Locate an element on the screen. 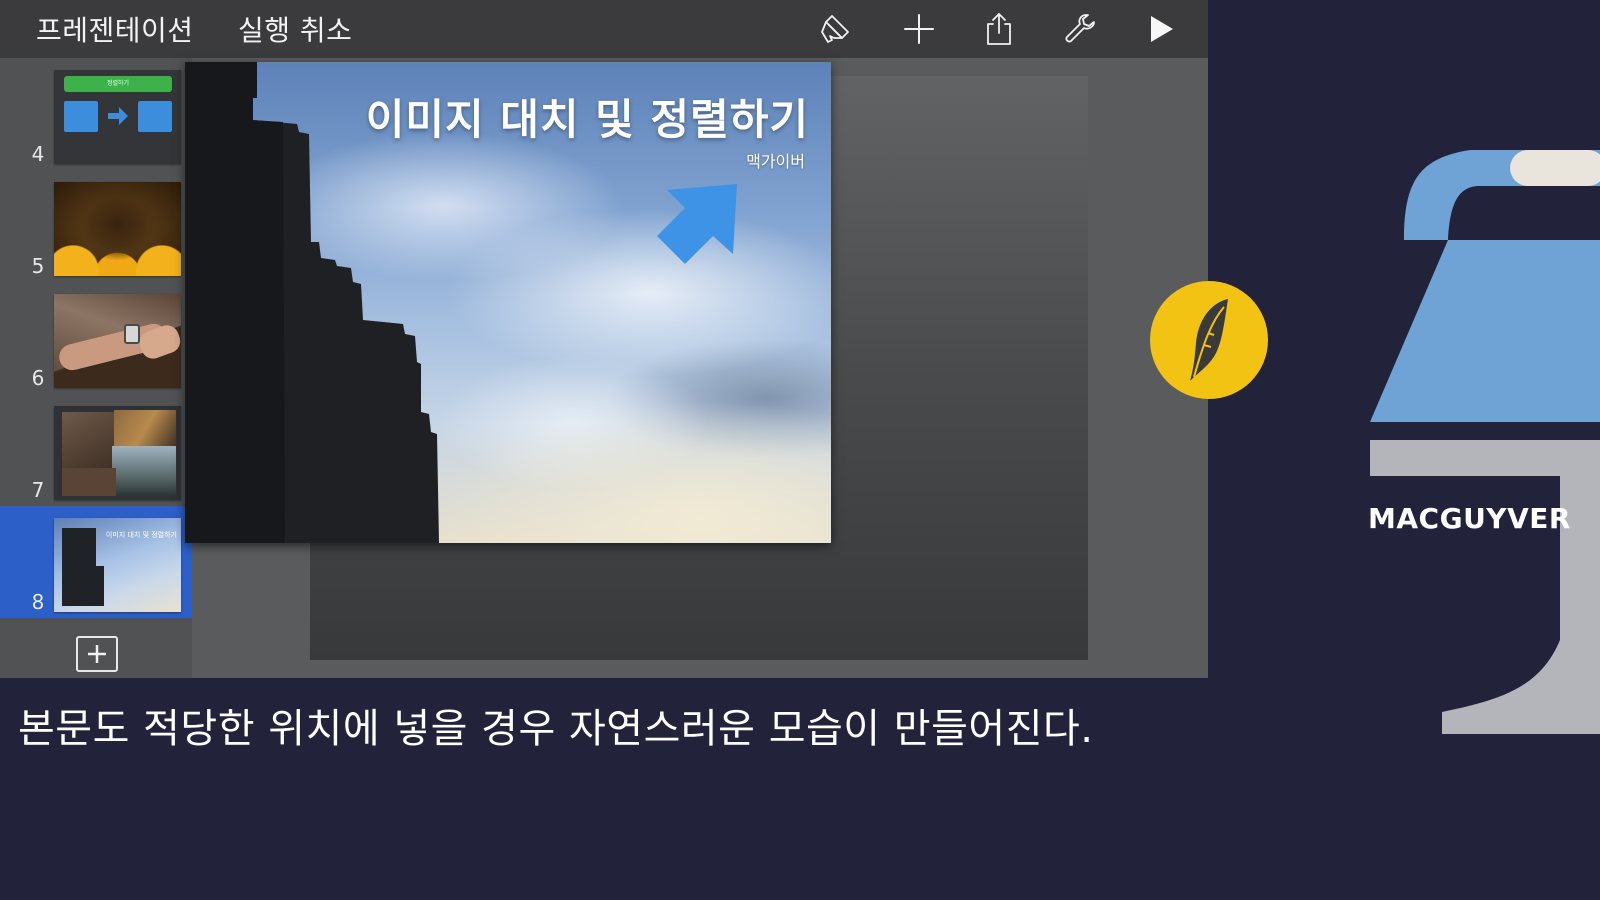  slide-subtitle: 맥가이버 is located at coordinates (775, 160).